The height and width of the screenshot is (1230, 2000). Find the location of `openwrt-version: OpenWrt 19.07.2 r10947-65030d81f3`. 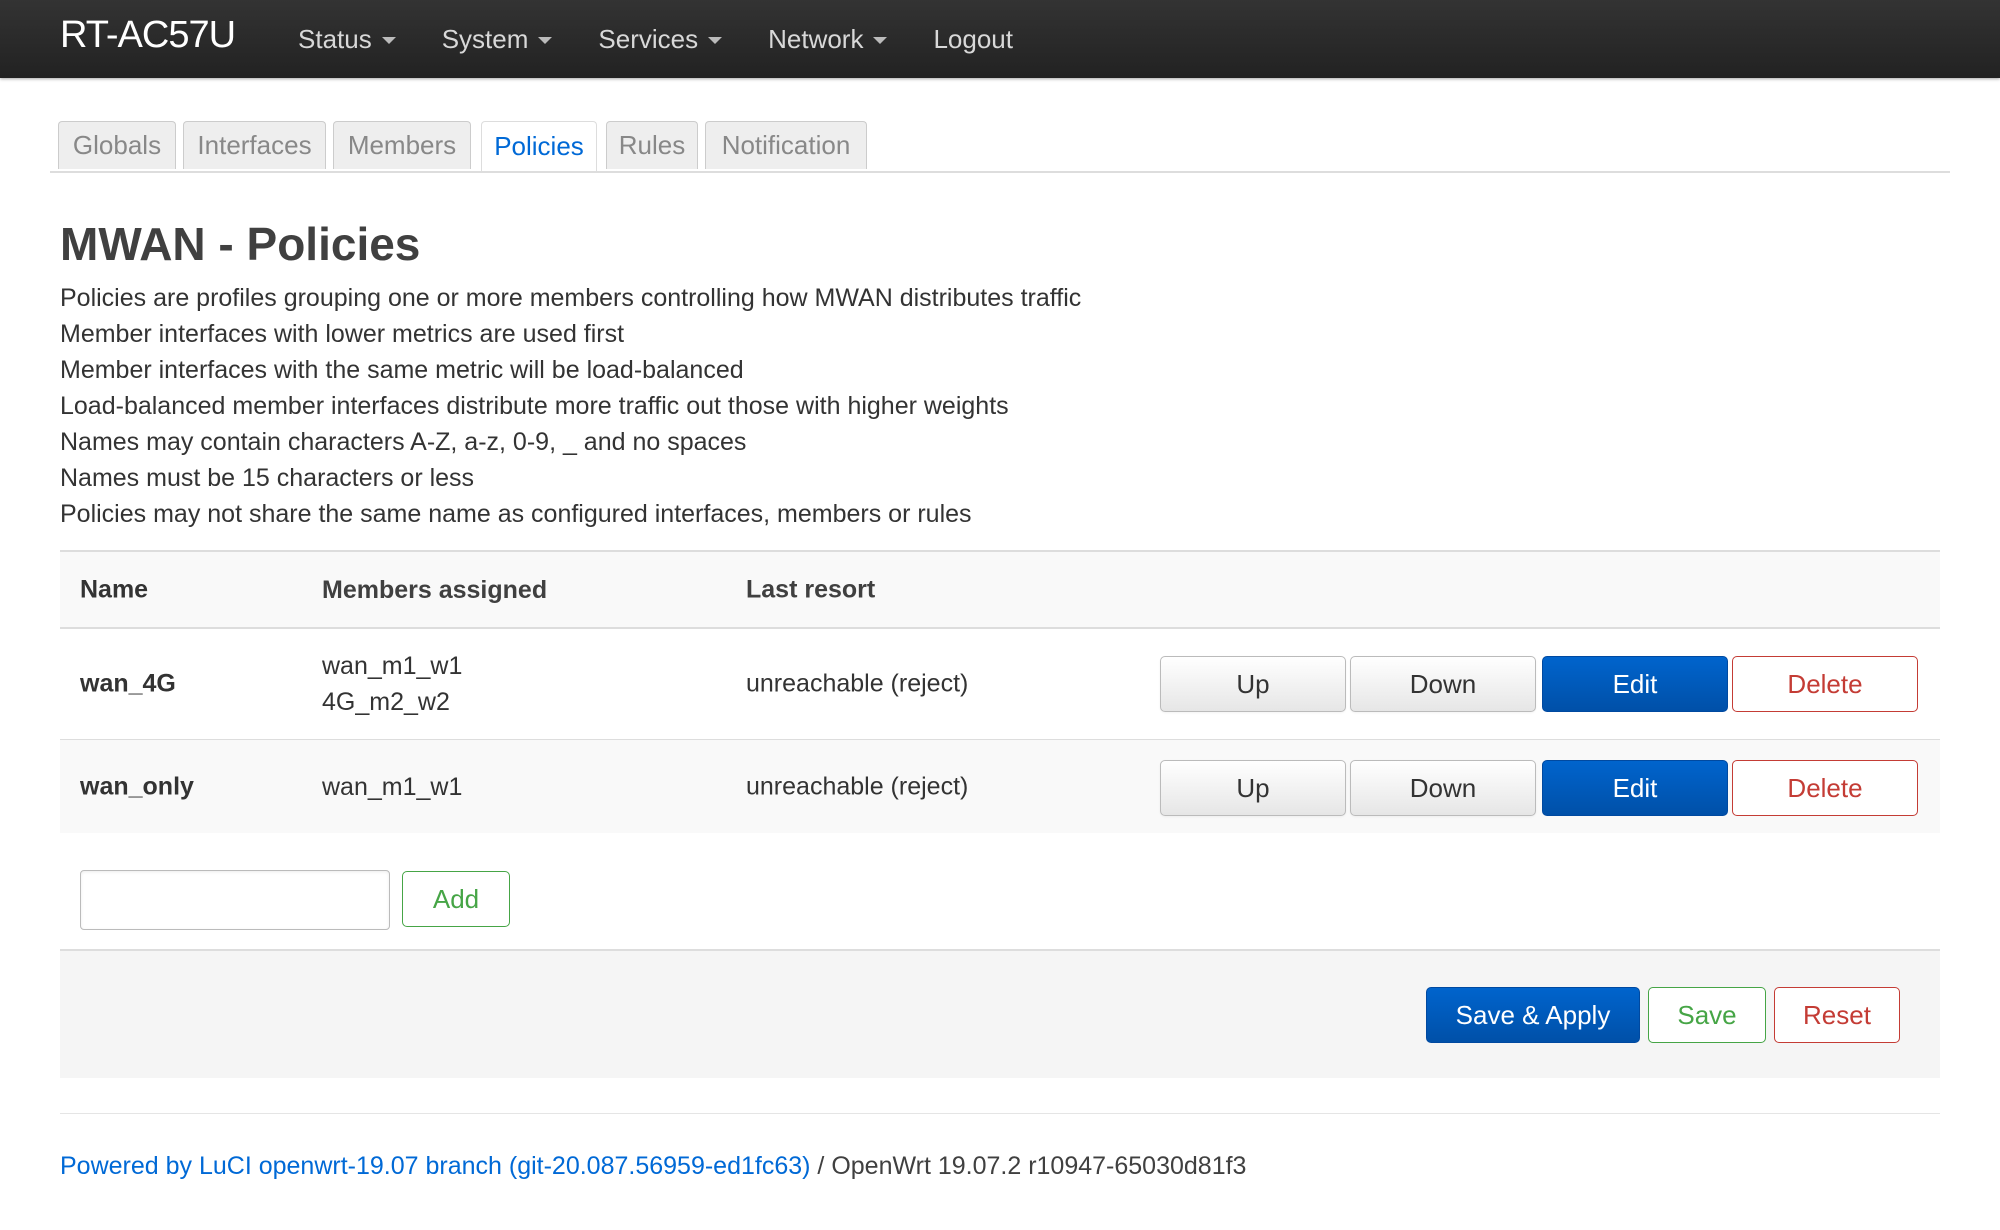

openwrt-version: OpenWrt 19.07.2 r10947-65030d81f3 is located at coordinates (1039, 1166).